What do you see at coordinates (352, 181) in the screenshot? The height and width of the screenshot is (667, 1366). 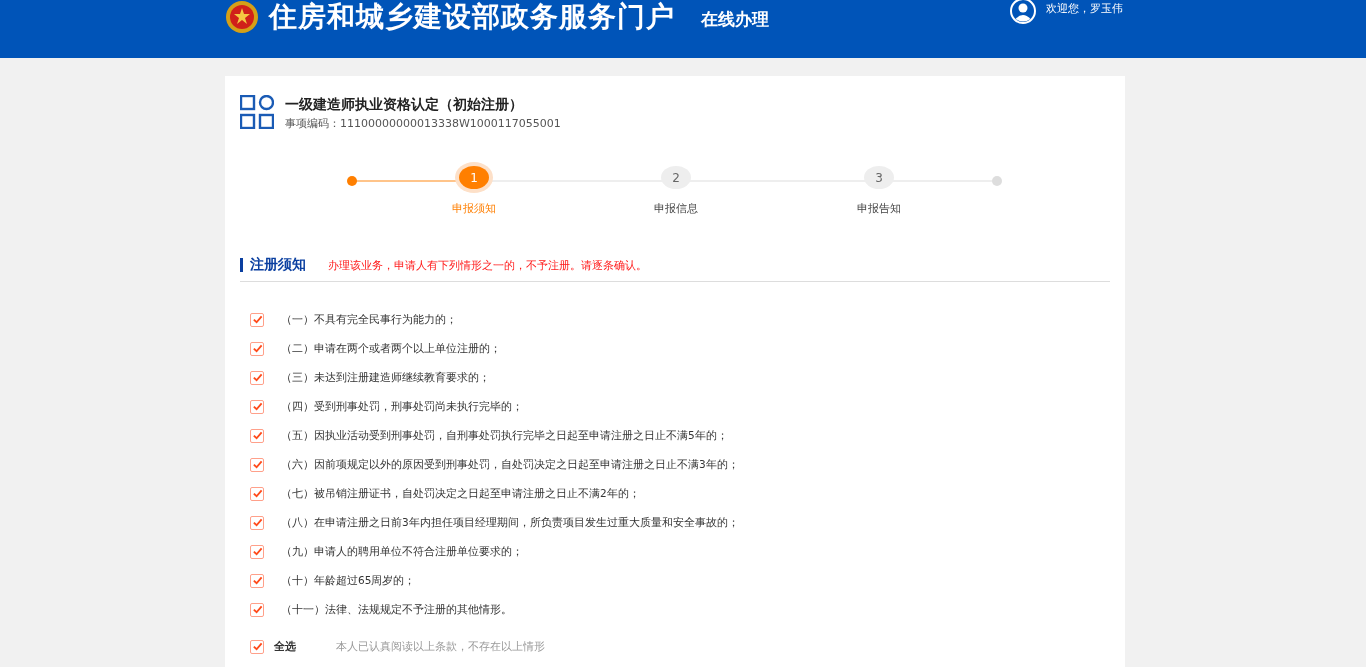 I see `start-dot` at bounding box center [352, 181].